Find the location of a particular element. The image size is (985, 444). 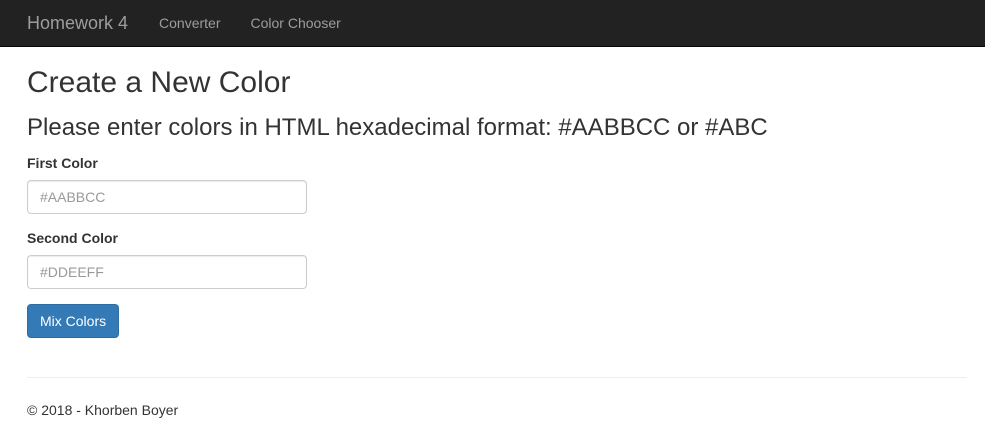

second-color-label: Second Color is located at coordinates (73, 238).